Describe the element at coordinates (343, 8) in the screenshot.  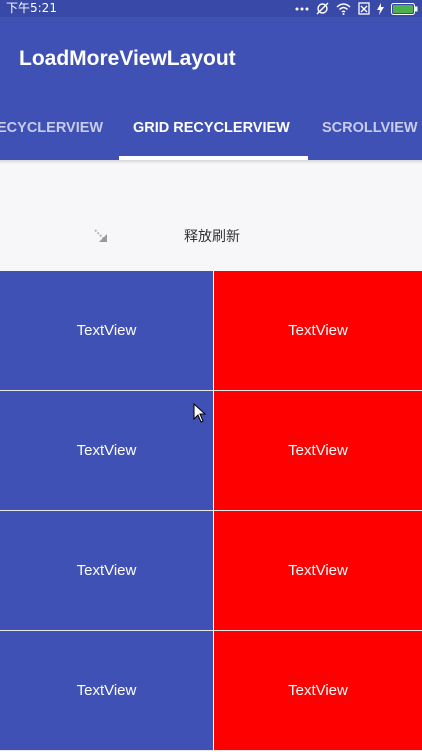
I see `wifi-icon` at that location.